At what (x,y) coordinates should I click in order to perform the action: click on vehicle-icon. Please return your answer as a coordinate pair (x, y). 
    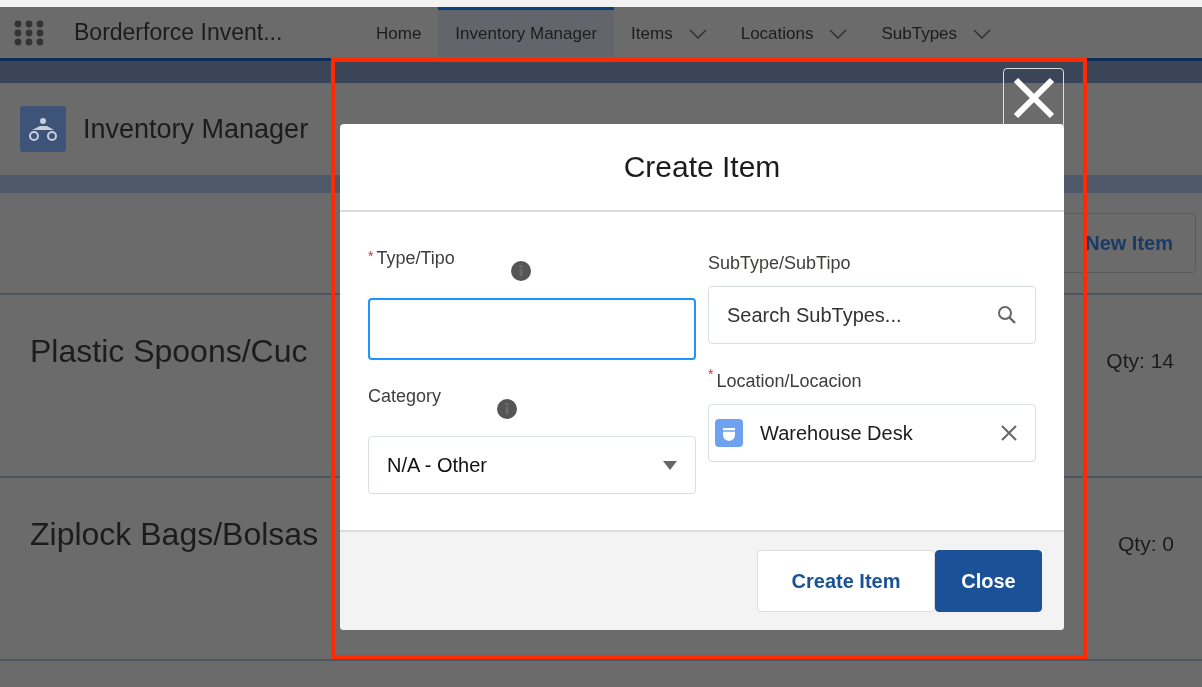
    Looking at the image, I should click on (43, 129).